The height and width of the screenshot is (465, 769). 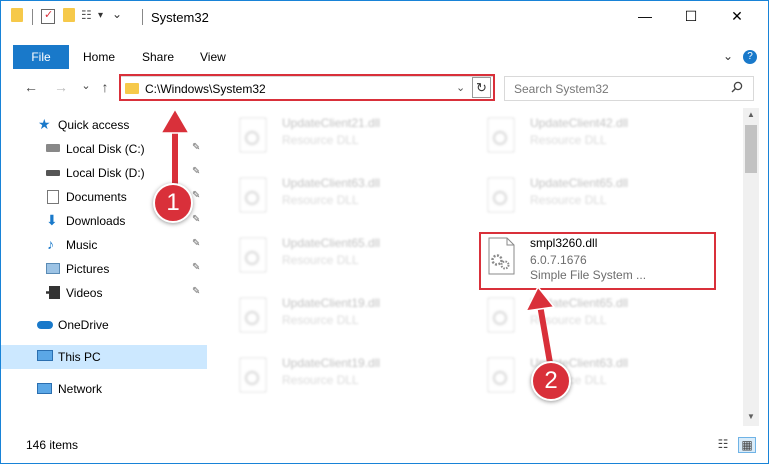 I want to click on toolbar-dropdown-icon: ▾, so click(x=100, y=18).